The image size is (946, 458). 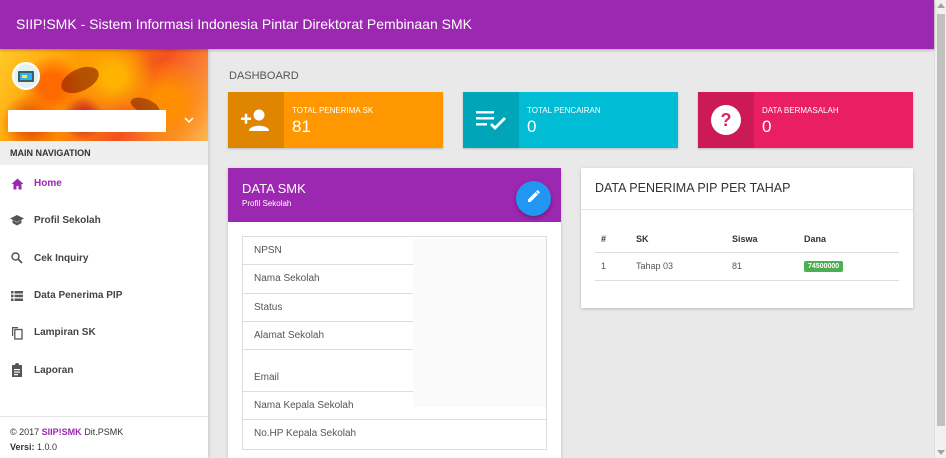 I want to click on redacted-values, so click(x=479, y=323).